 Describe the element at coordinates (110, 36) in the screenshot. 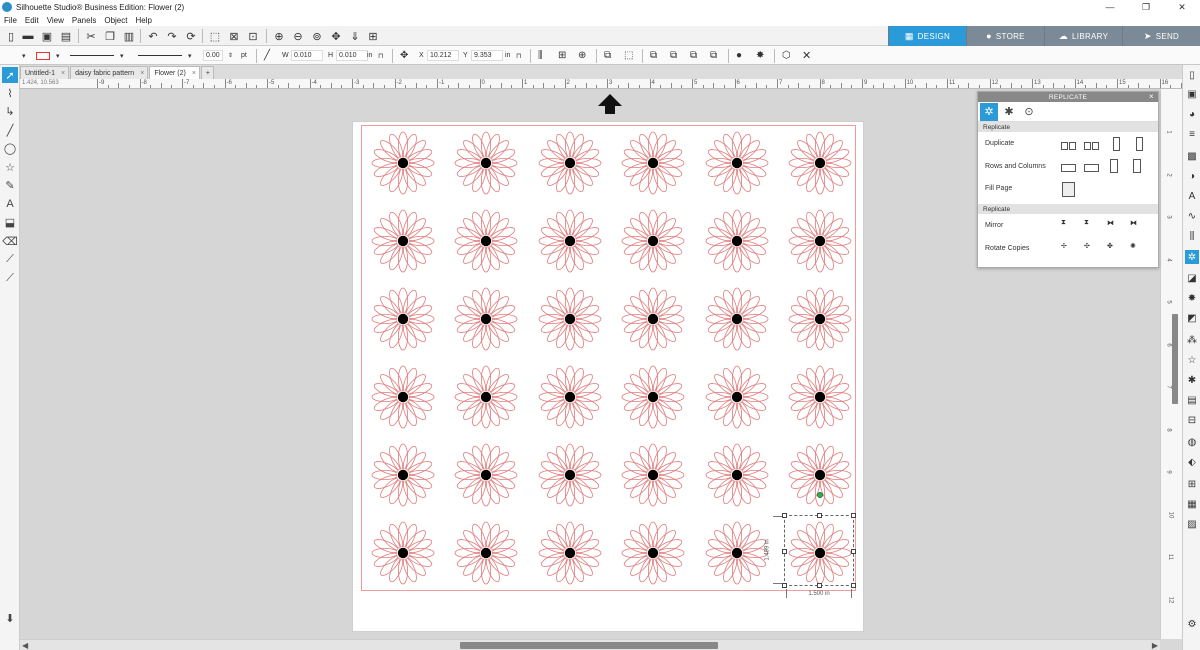

I see `copy-icon: ❐` at that location.